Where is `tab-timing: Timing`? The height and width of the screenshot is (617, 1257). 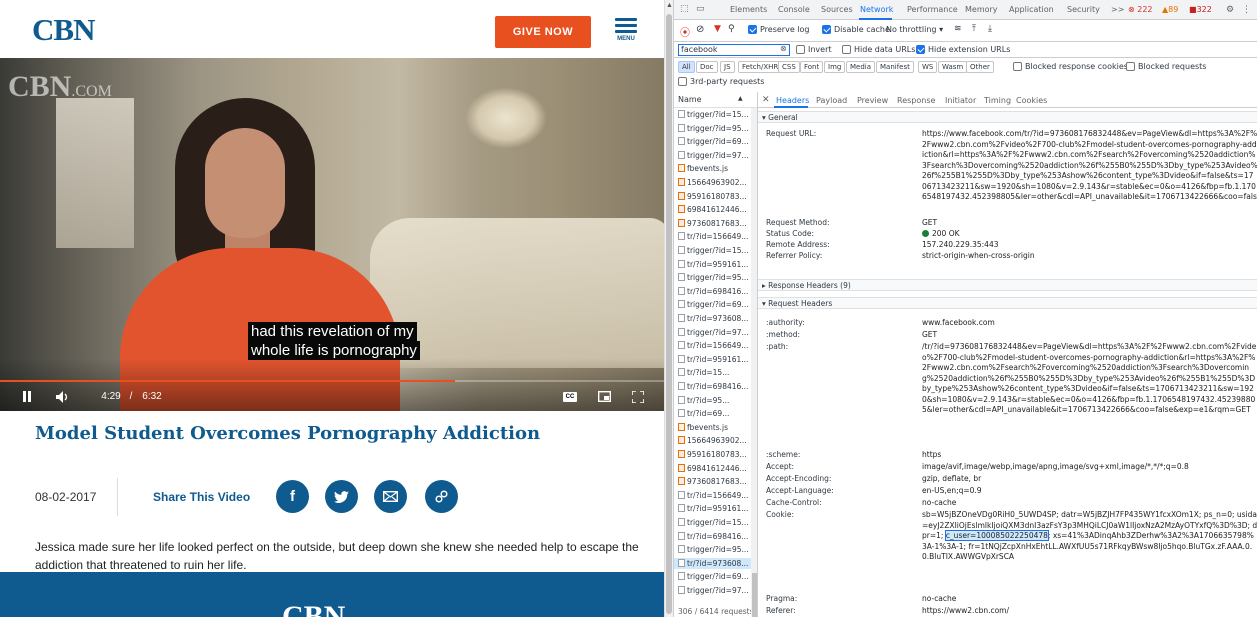 tab-timing: Timing is located at coordinates (997, 100).